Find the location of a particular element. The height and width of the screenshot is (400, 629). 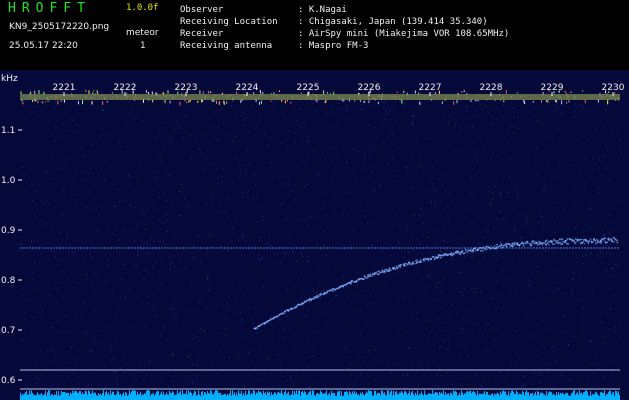

band-speck is located at coordinates (324, 92).